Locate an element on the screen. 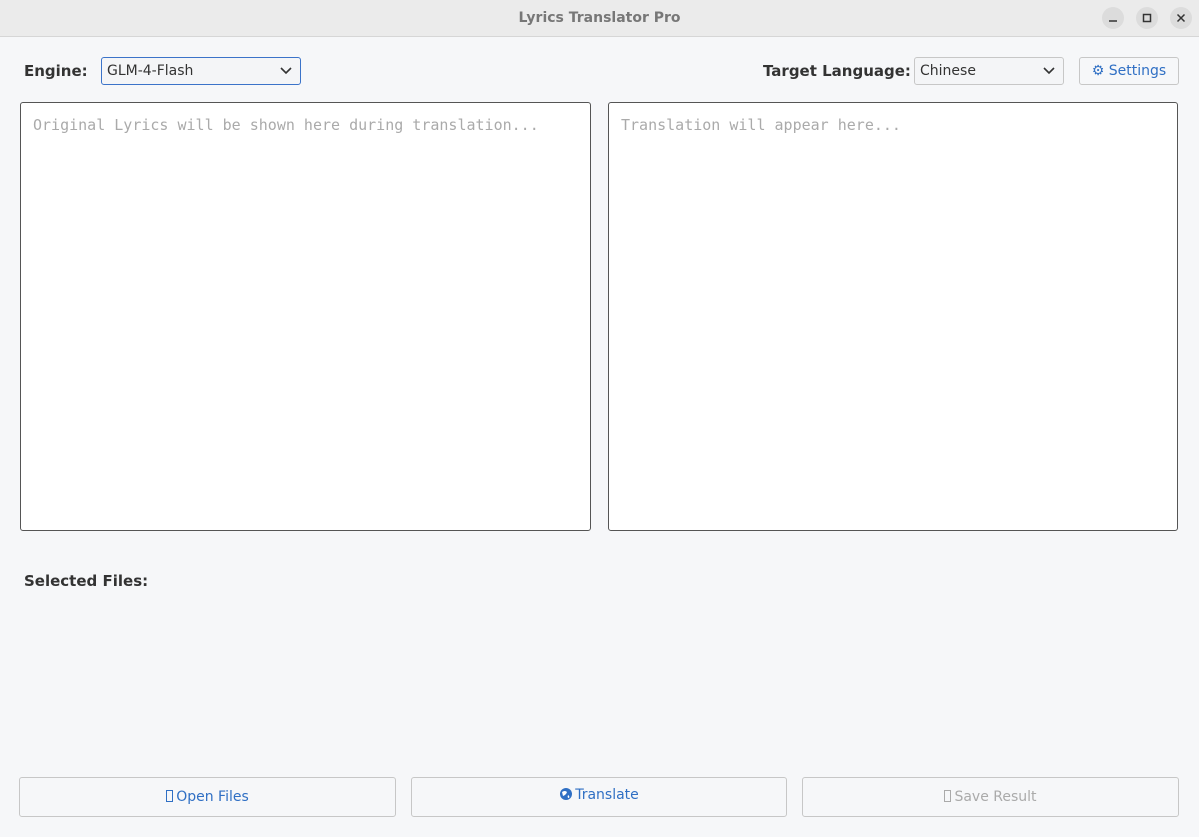 The width and height of the screenshot is (1199, 837). target-language-select: Chinese is located at coordinates (989, 71).